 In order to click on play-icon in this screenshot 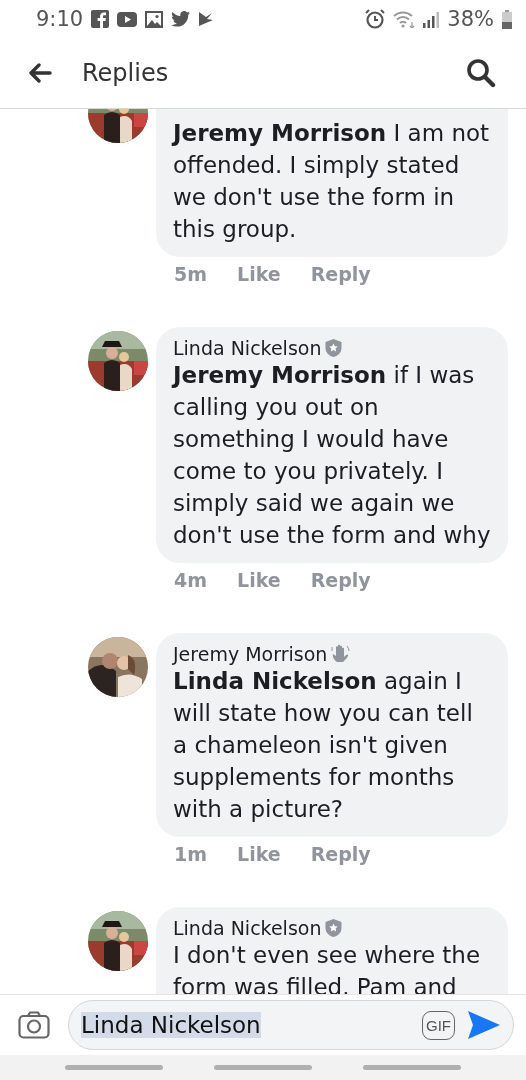, I will do `click(127, 19)`.